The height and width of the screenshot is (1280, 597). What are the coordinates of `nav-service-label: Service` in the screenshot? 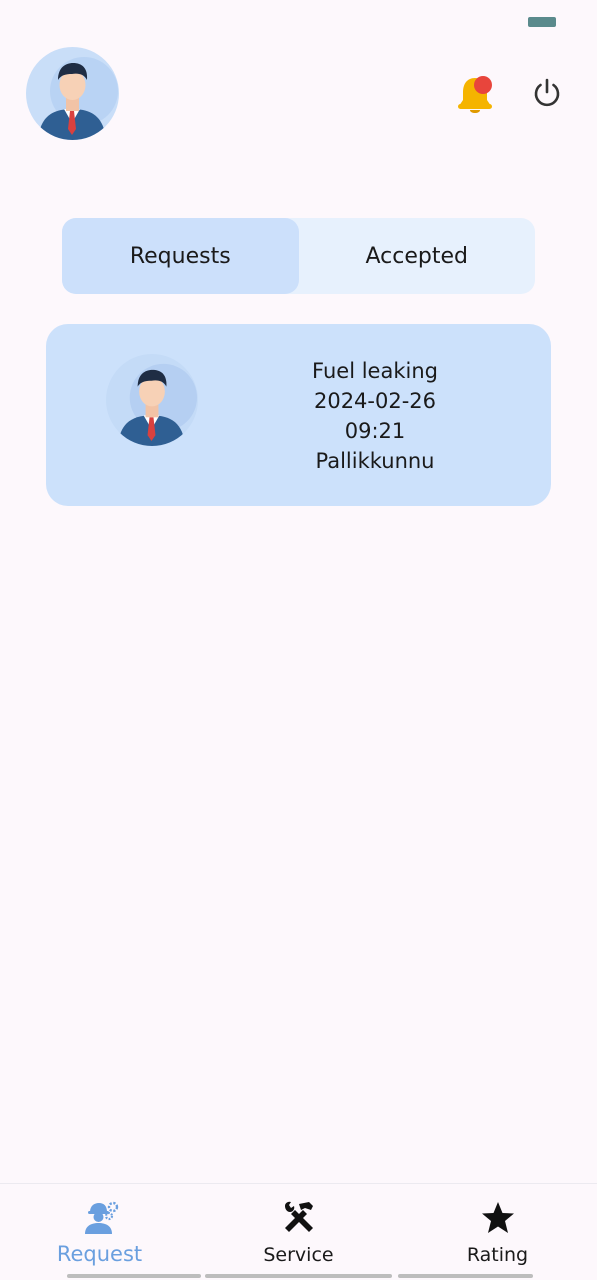 It's located at (298, 1255).